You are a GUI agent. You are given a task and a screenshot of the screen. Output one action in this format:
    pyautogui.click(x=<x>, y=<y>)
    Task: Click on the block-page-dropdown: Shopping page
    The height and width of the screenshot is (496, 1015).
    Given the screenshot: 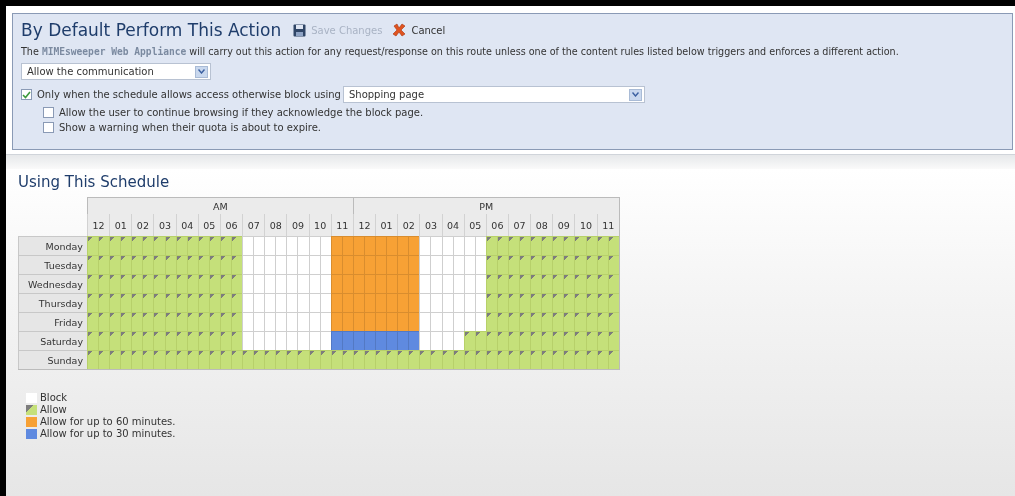 What is the action you would take?
    pyautogui.click(x=493, y=94)
    